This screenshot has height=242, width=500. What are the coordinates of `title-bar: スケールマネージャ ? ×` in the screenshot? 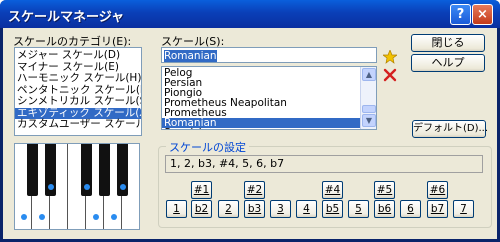 It's located at (250, 14).